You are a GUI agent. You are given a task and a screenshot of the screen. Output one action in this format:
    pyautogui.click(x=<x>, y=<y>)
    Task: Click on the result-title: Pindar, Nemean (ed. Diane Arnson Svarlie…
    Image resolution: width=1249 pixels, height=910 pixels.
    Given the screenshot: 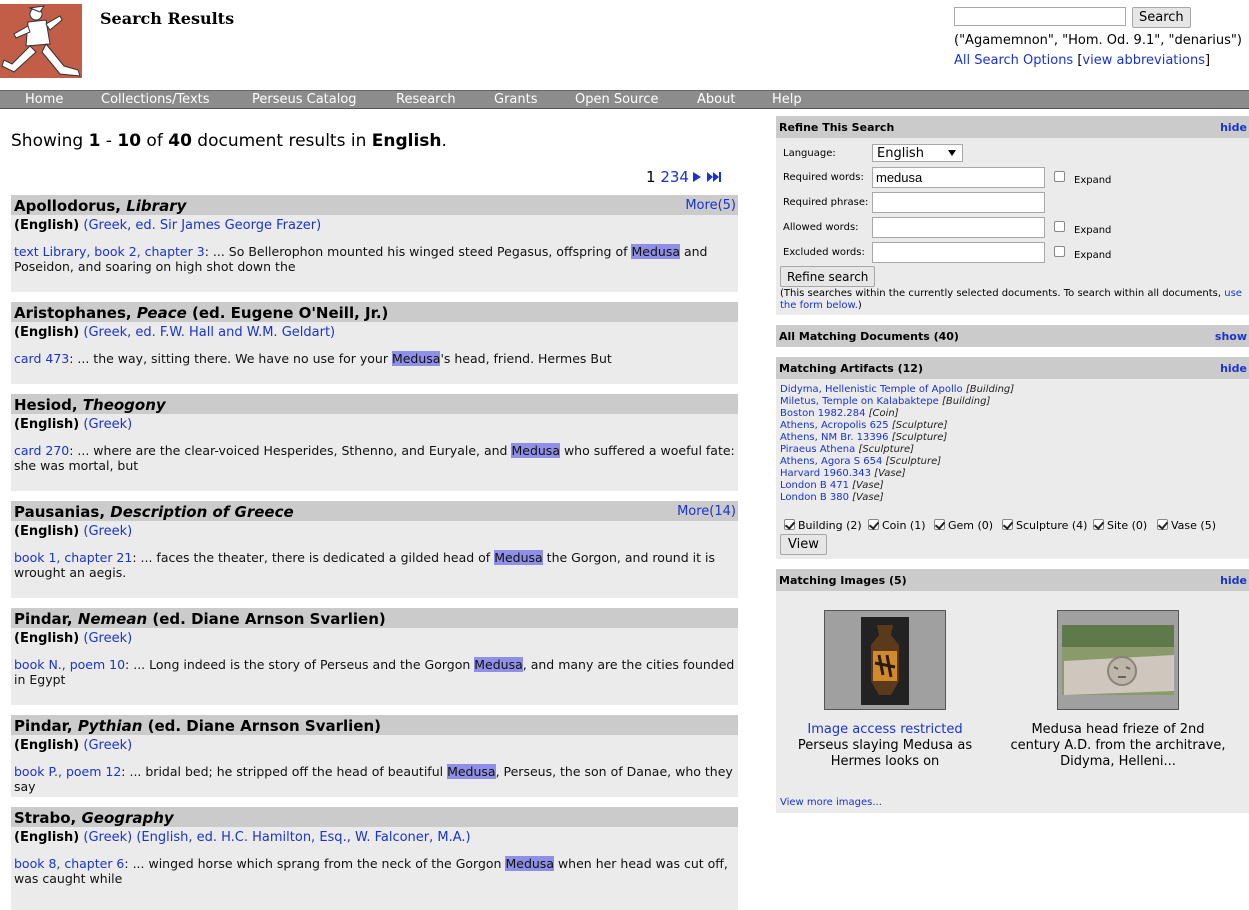 What is the action you would take?
    pyautogui.click(x=200, y=619)
    